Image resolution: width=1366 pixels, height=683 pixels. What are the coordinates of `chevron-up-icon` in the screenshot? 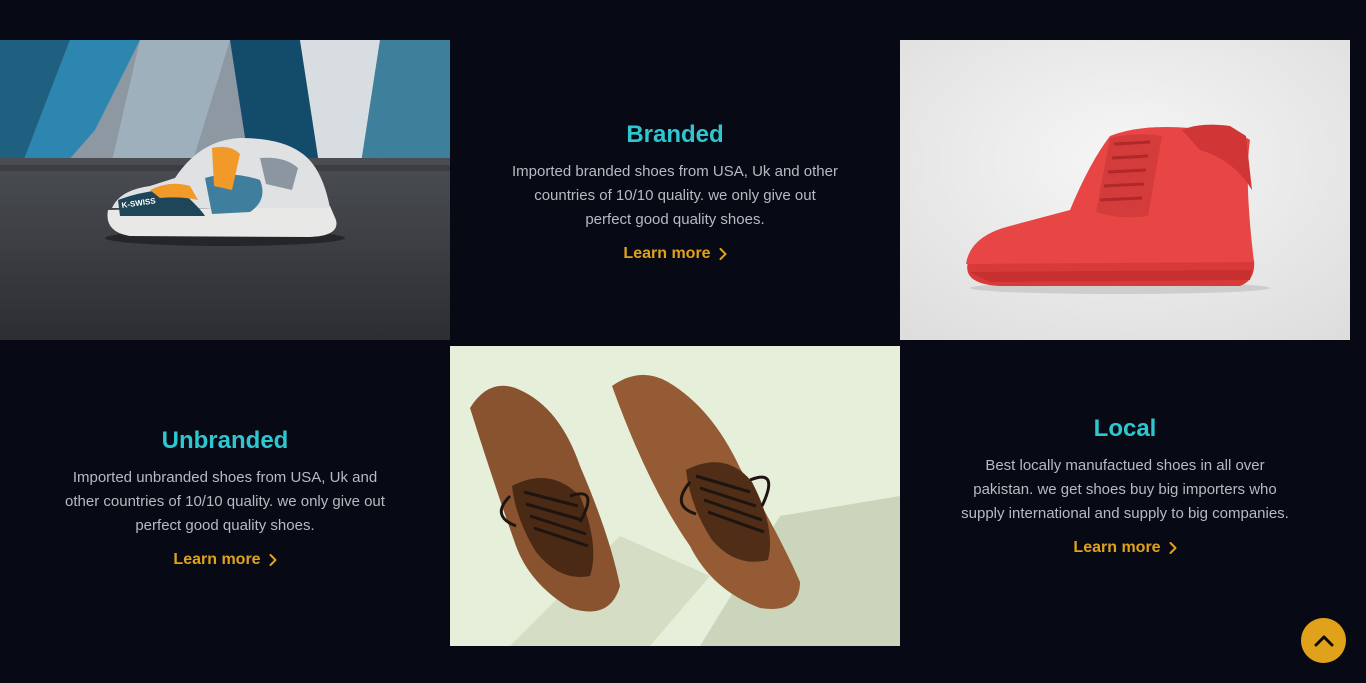 It's located at (1323, 640).